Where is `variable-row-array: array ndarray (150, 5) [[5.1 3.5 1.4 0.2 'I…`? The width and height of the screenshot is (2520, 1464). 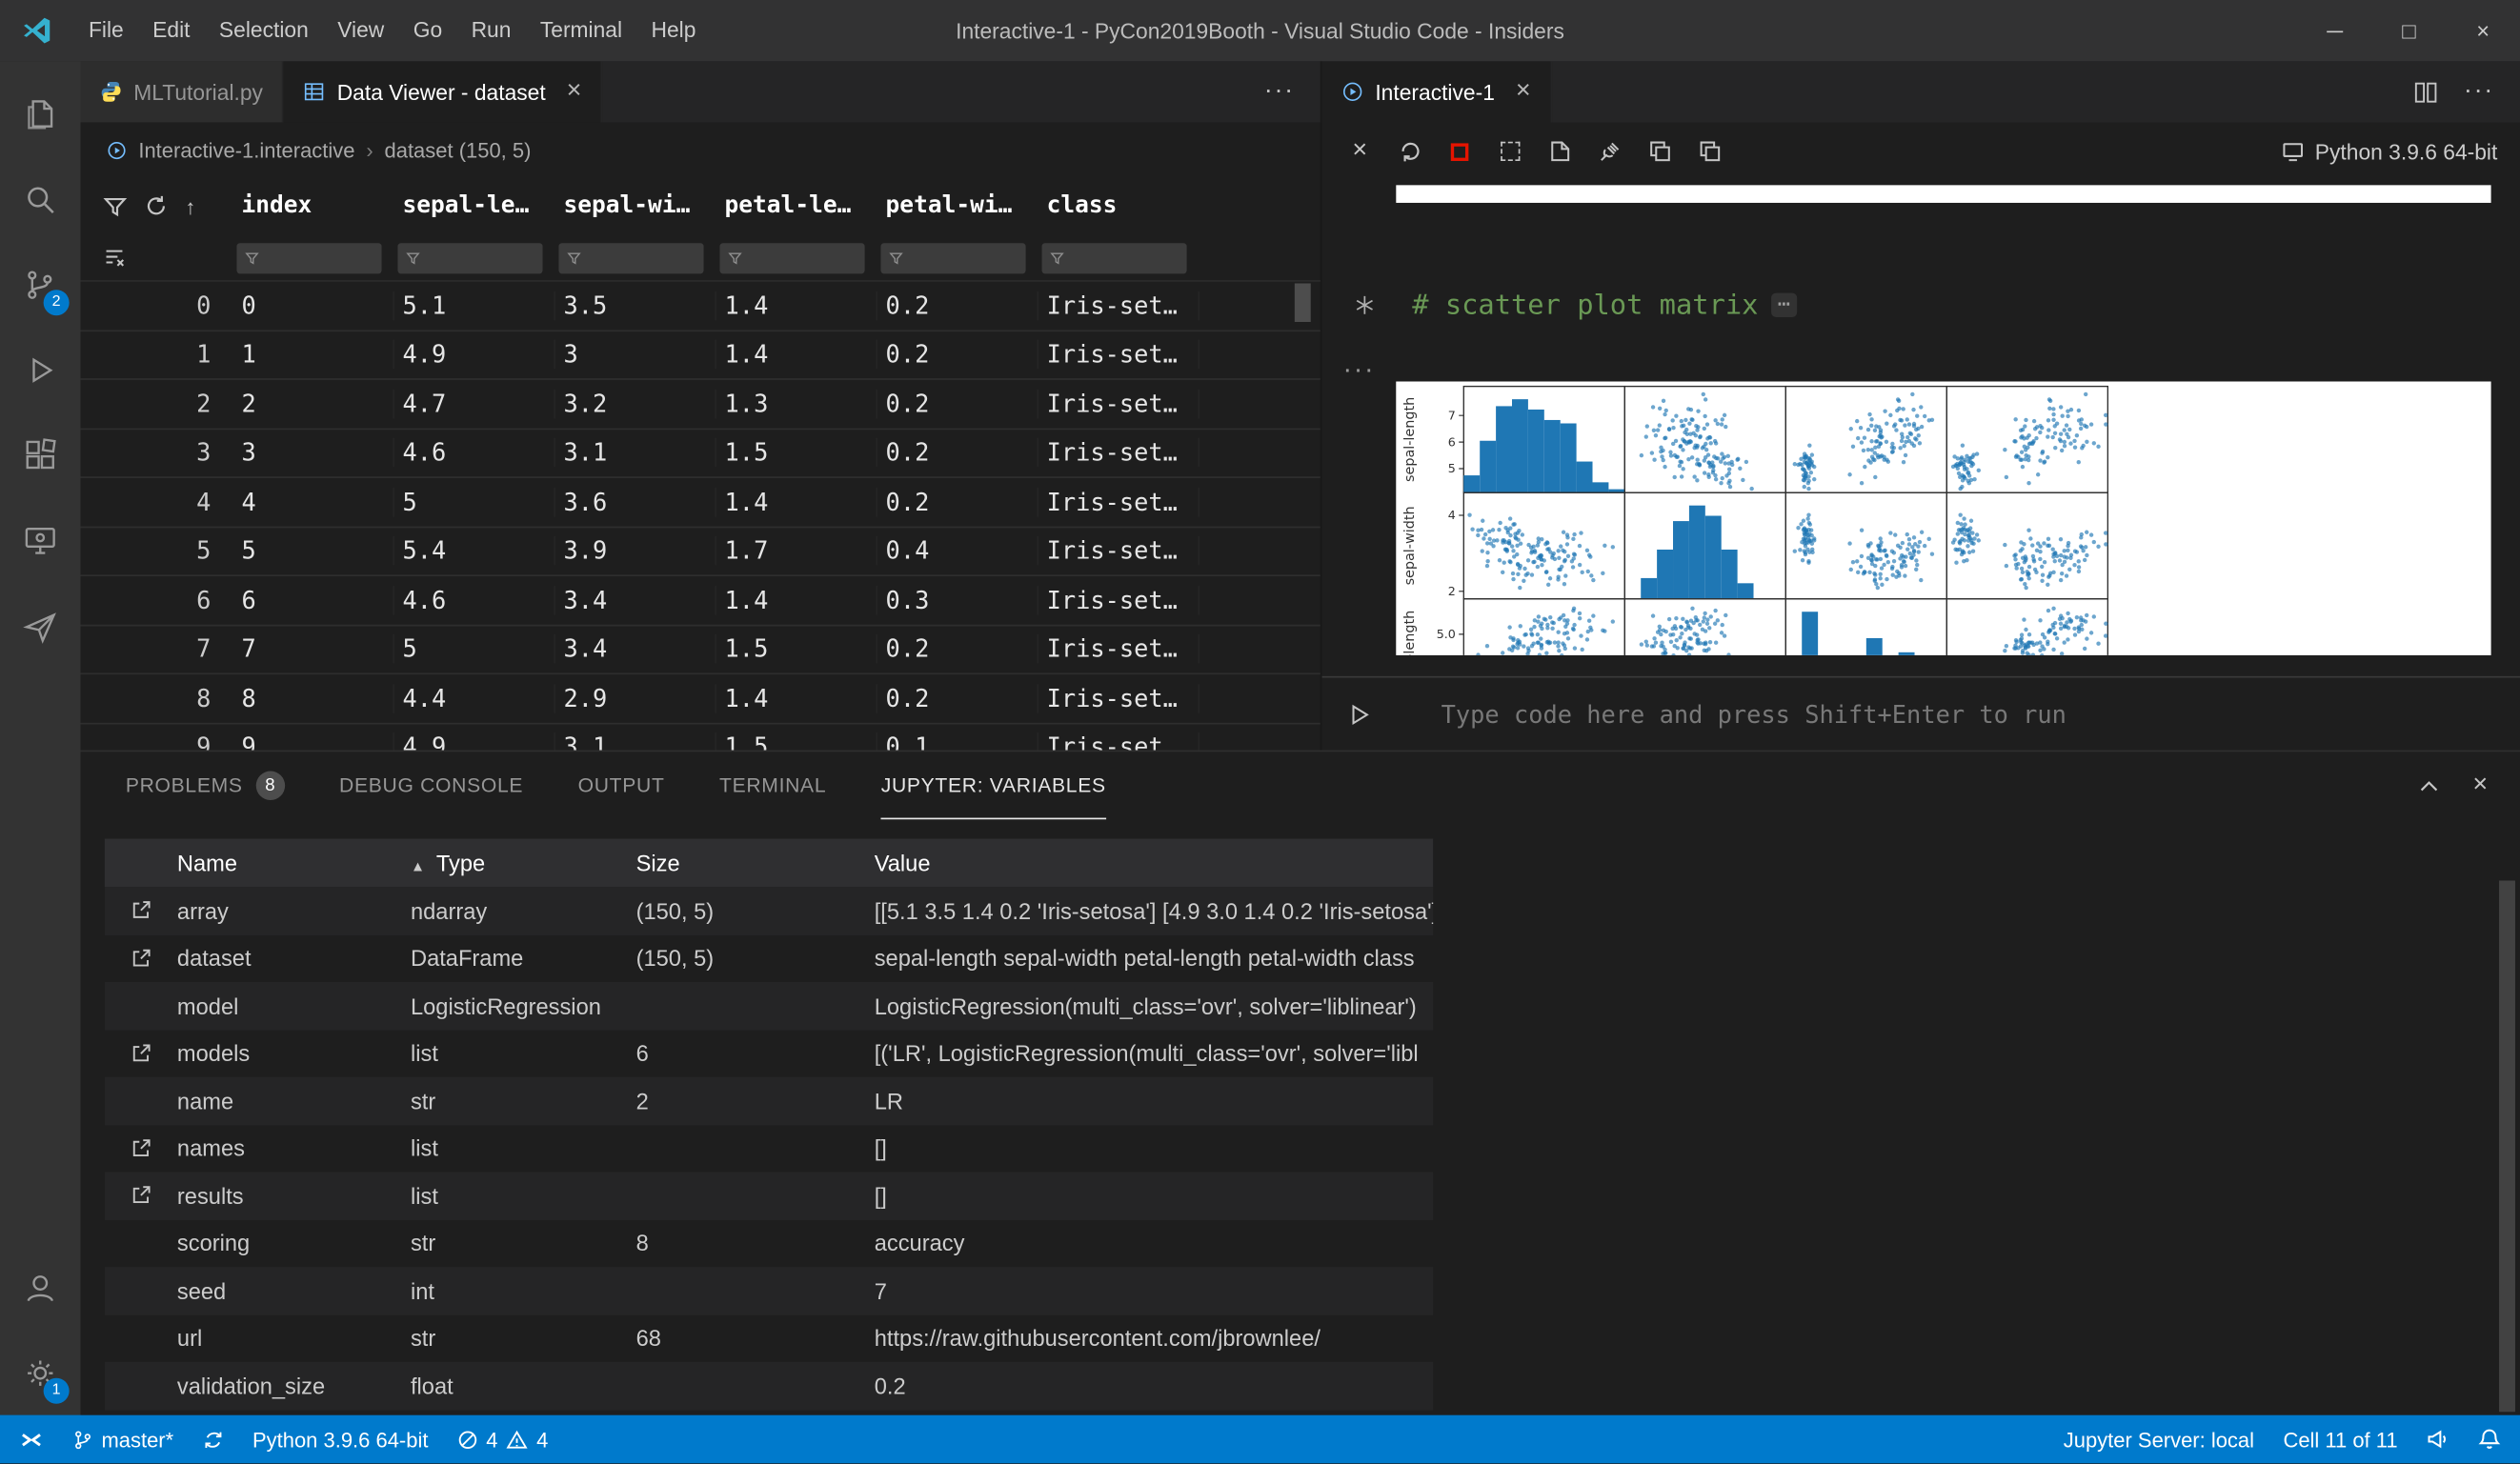 variable-row-array: array ndarray (150, 5) [[5.1 3.5 1.4 0.2 'I… is located at coordinates (769, 911).